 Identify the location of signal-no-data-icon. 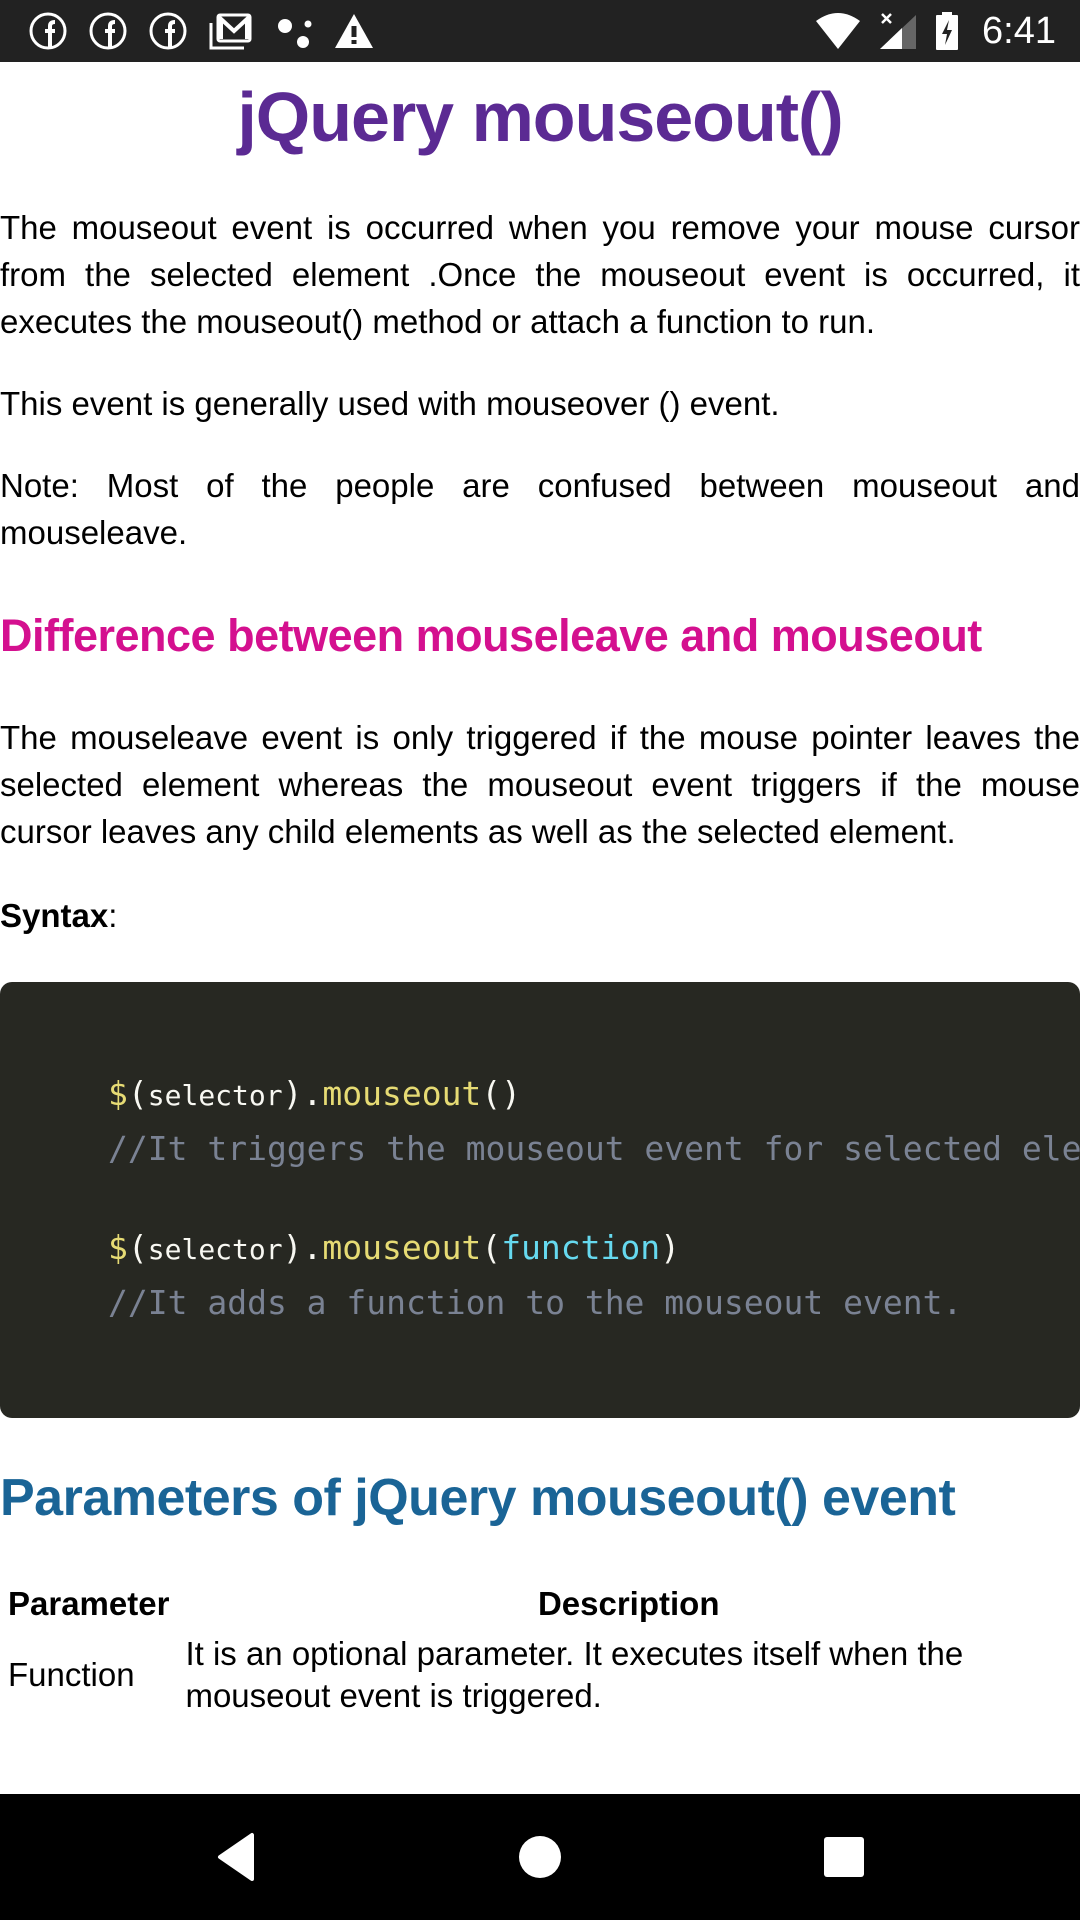
(898, 31).